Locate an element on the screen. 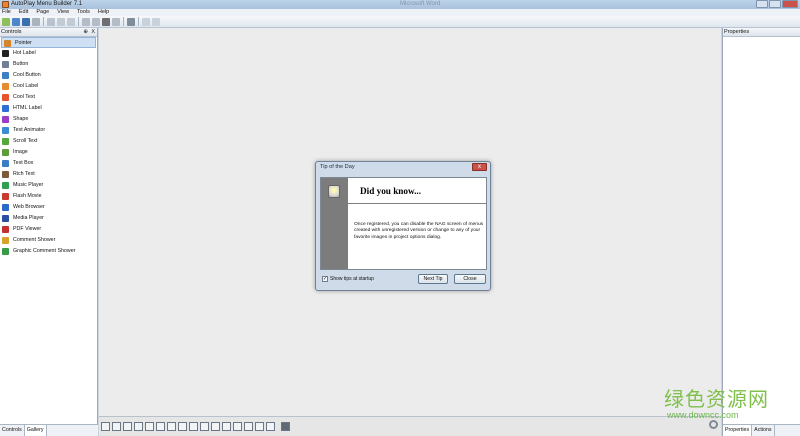 Image resolution: width=800 pixels, height=436 pixels. comment-icon is located at coordinates (5, 240).